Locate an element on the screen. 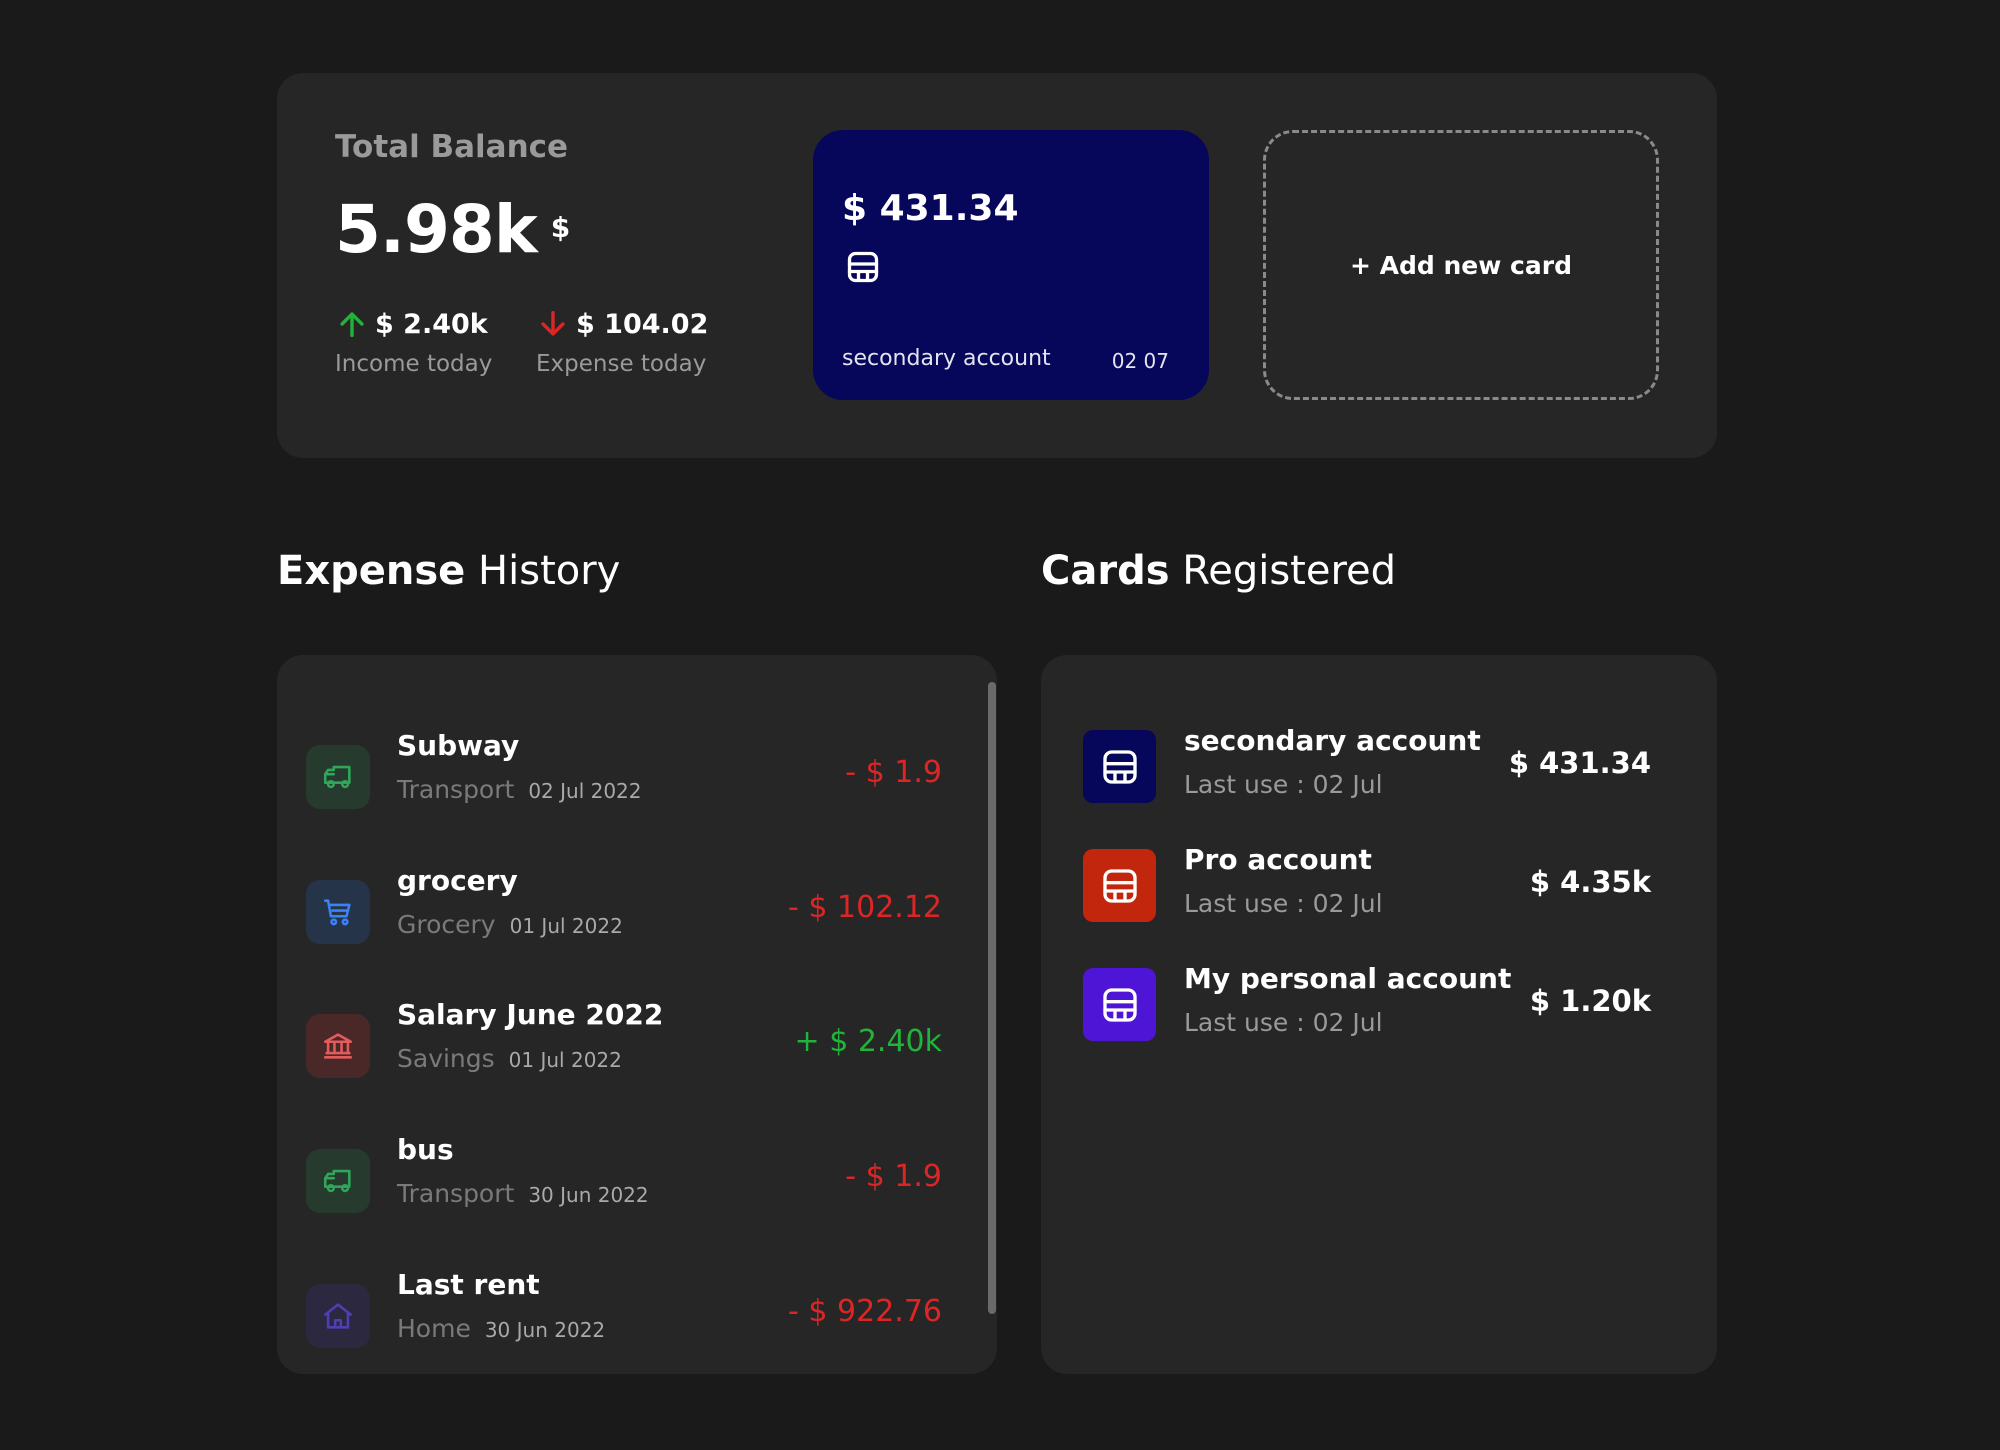  total-balance: 5.98k $ is located at coordinates (452, 230).